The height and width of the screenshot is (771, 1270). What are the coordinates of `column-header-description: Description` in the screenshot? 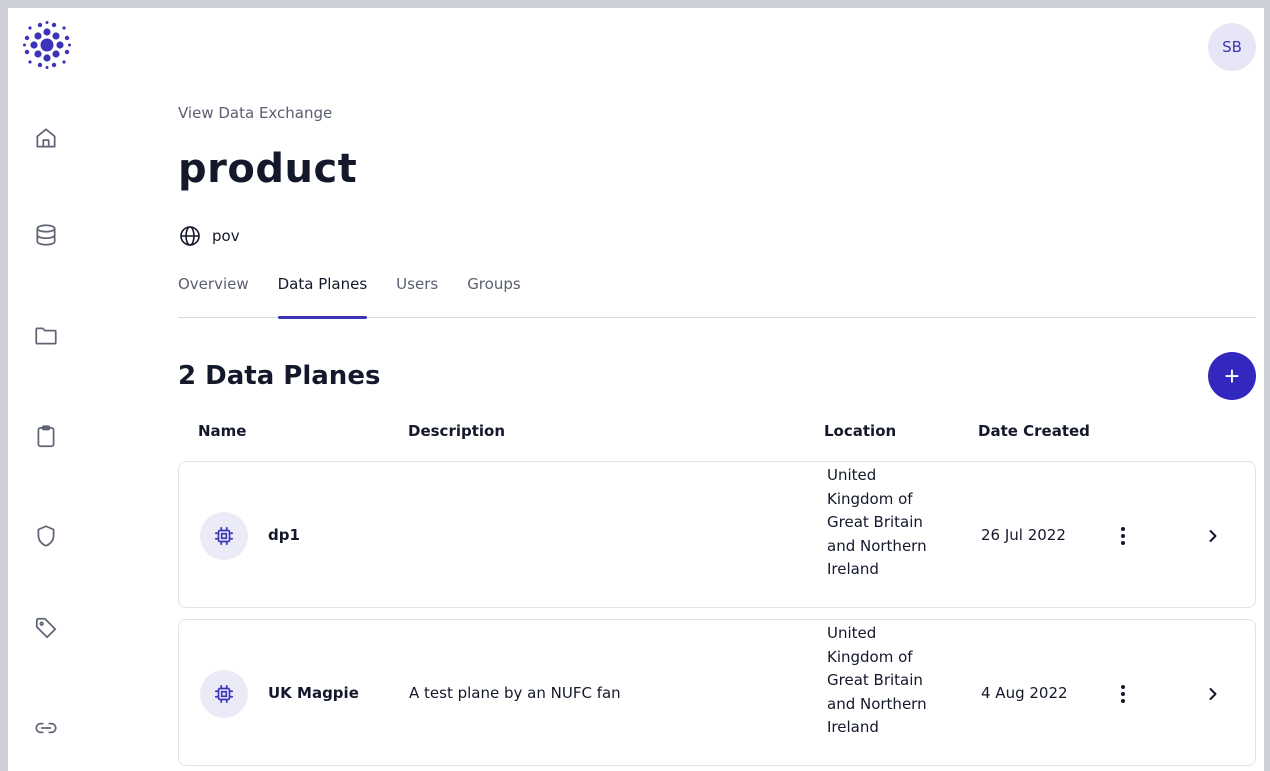 It's located at (457, 431).